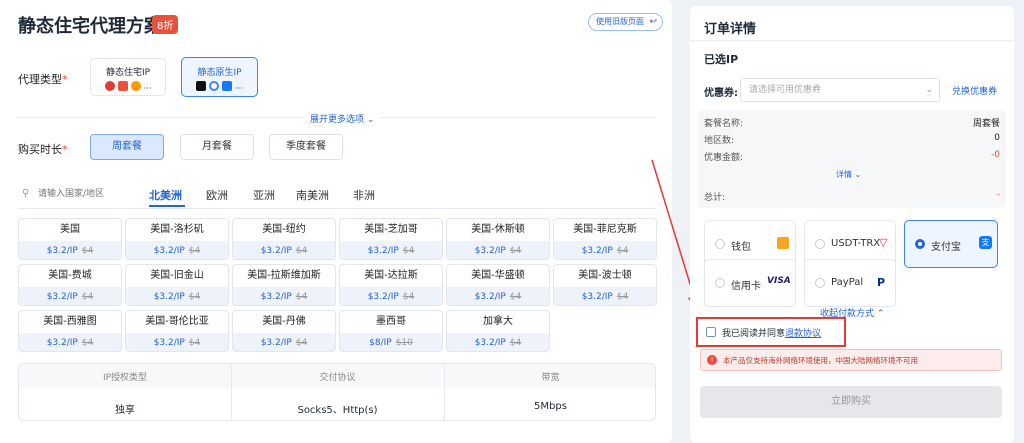 Image resolution: width=1024 pixels, height=443 pixels. Describe the element at coordinates (946, 247) in the screenshot. I see `payment-label: 支付宝` at that location.